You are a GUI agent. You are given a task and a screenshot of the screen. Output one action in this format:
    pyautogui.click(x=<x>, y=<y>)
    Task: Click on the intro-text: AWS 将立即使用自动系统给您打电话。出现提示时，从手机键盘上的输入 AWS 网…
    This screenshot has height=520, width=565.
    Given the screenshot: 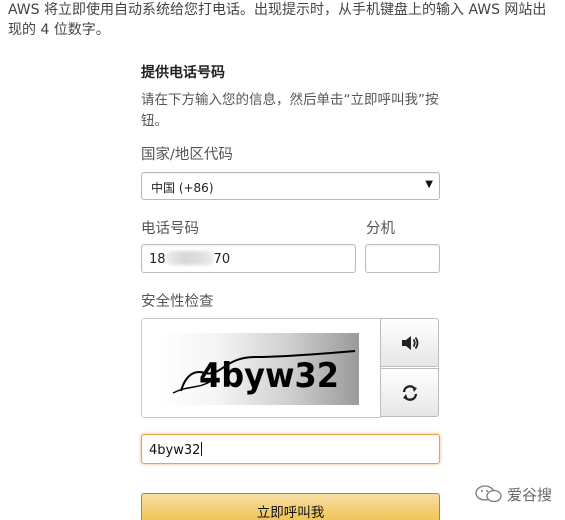 What is the action you would take?
    pyautogui.click(x=277, y=20)
    